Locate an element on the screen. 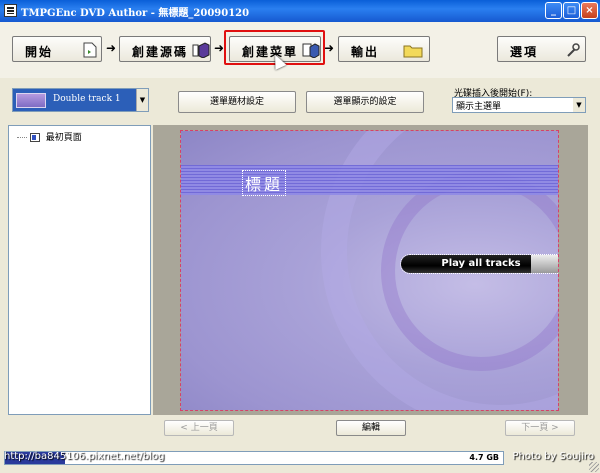 The width and height of the screenshot is (600, 473). watermark-url: http://ba845106.pixnet.net/blog is located at coordinates (84, 456).